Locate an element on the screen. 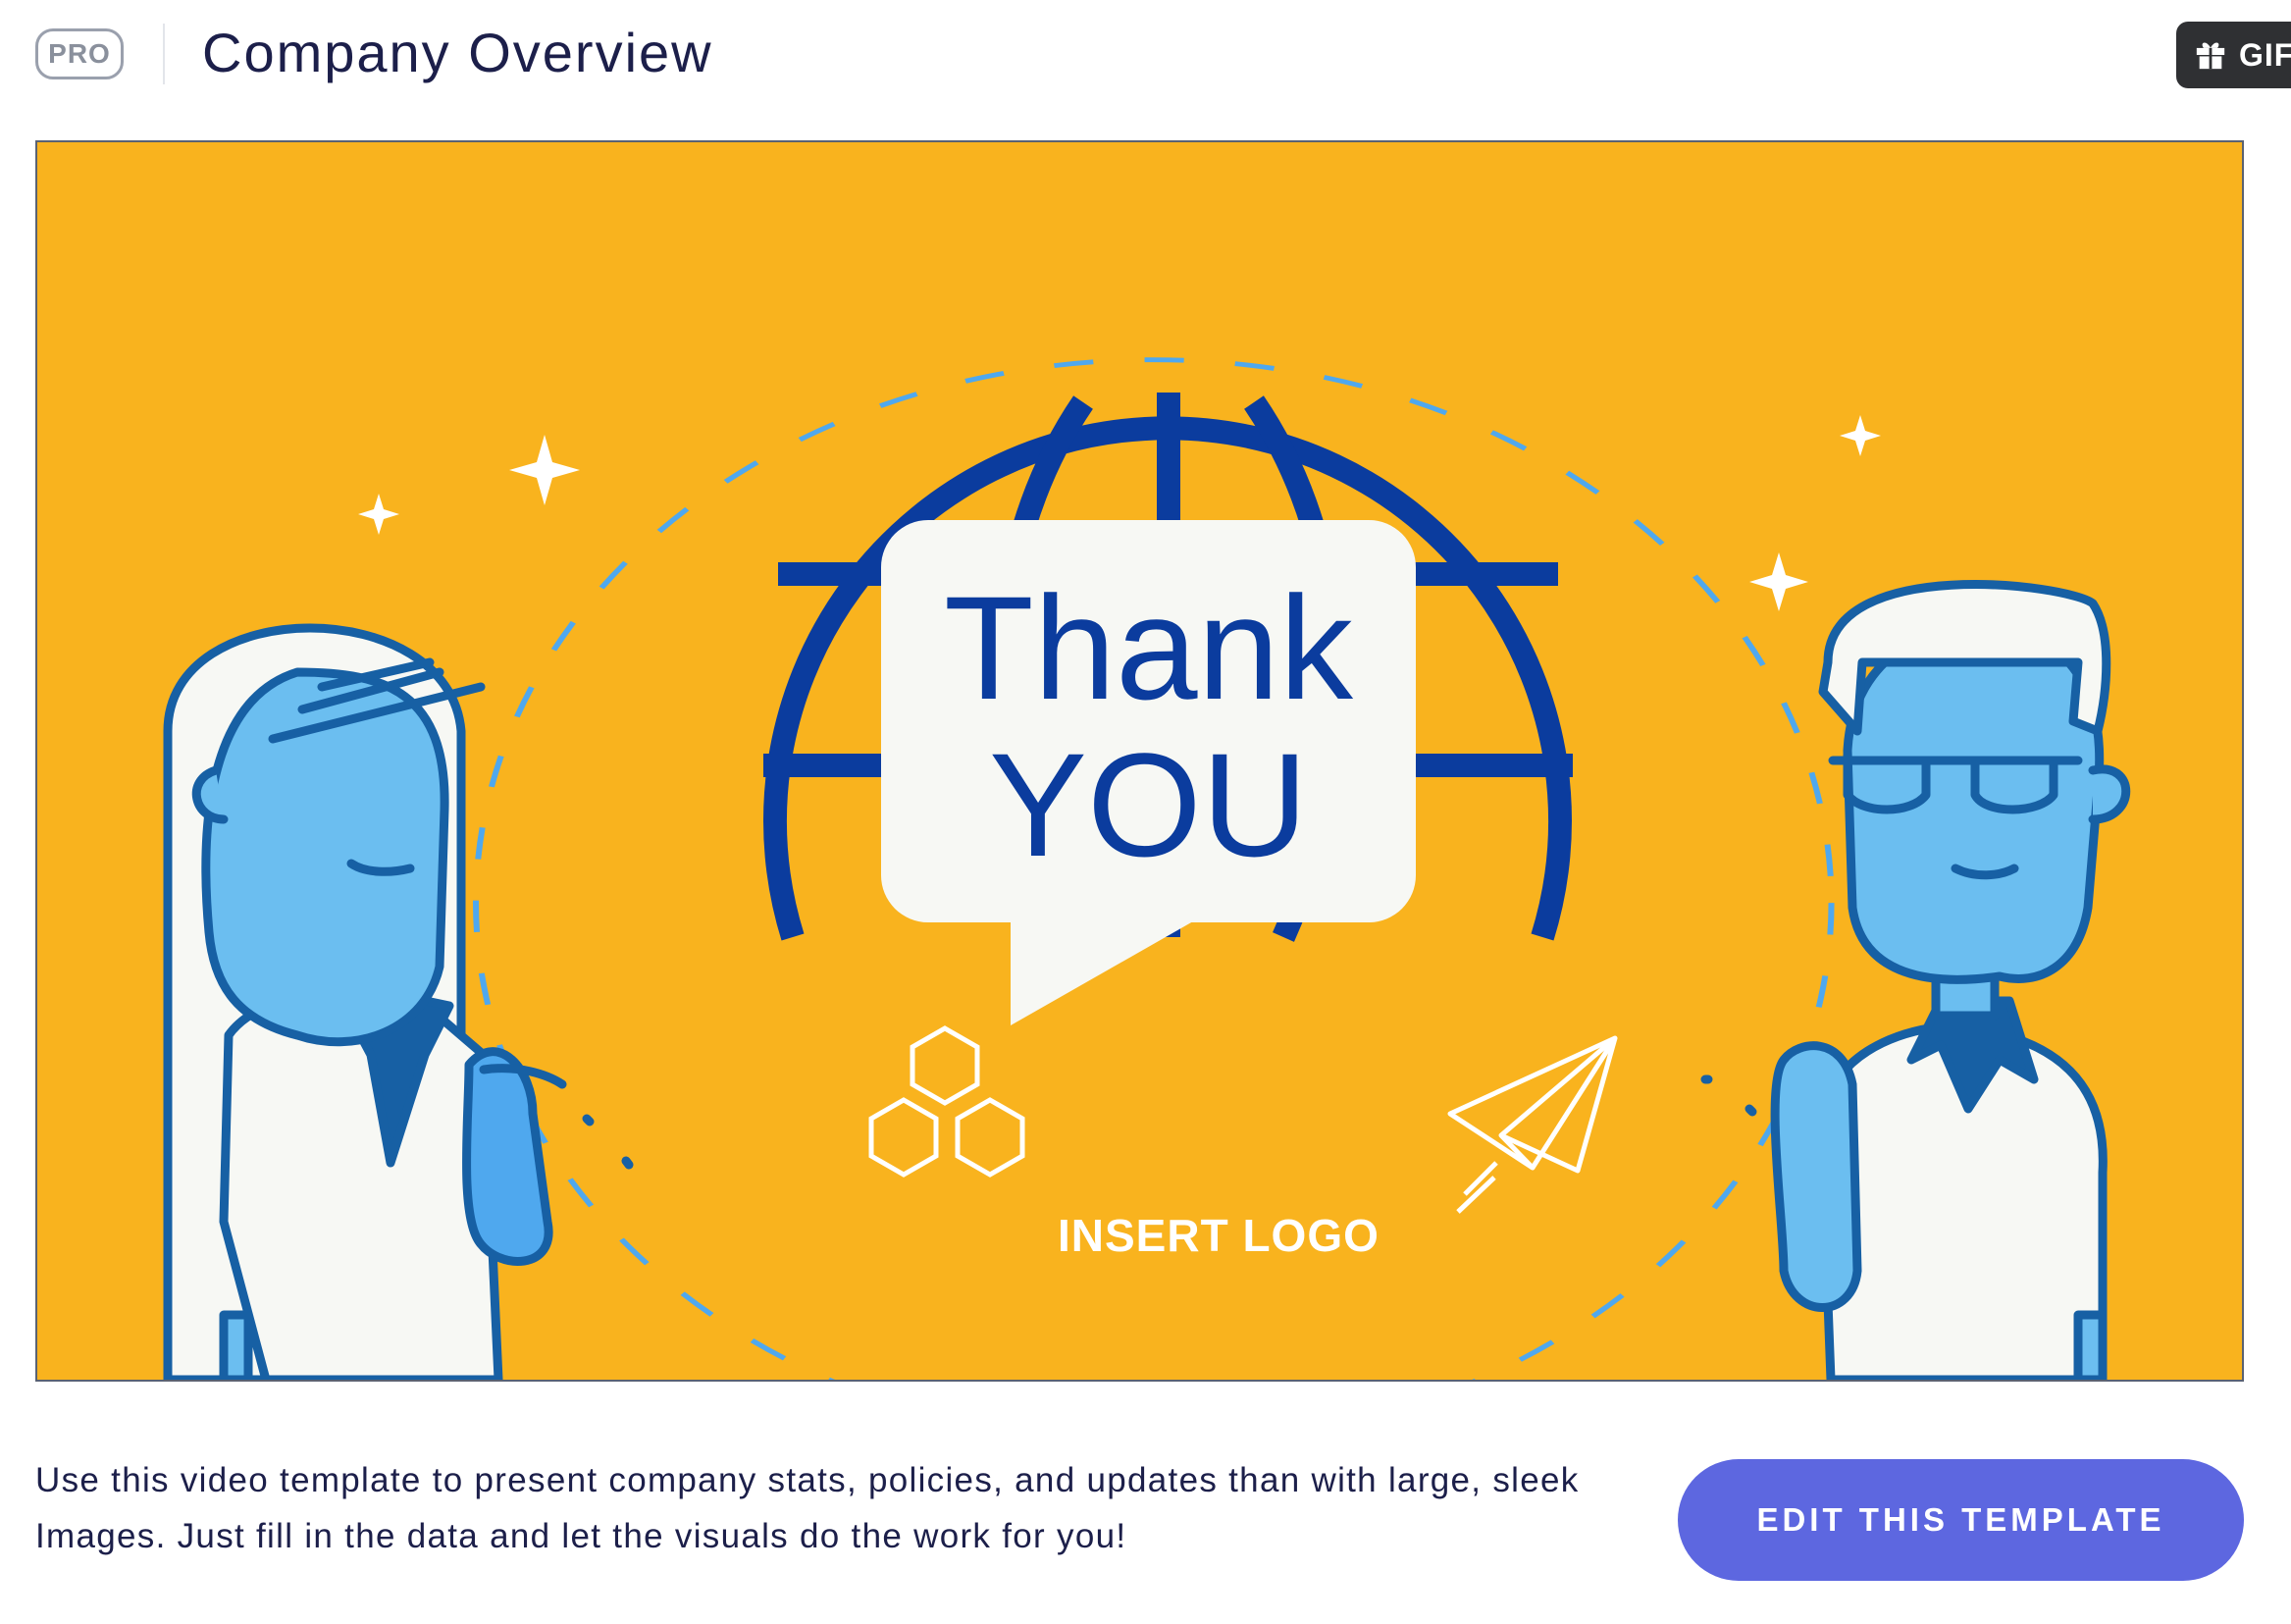  headline-line-1: Thank is located at coordinates (1148, 647).